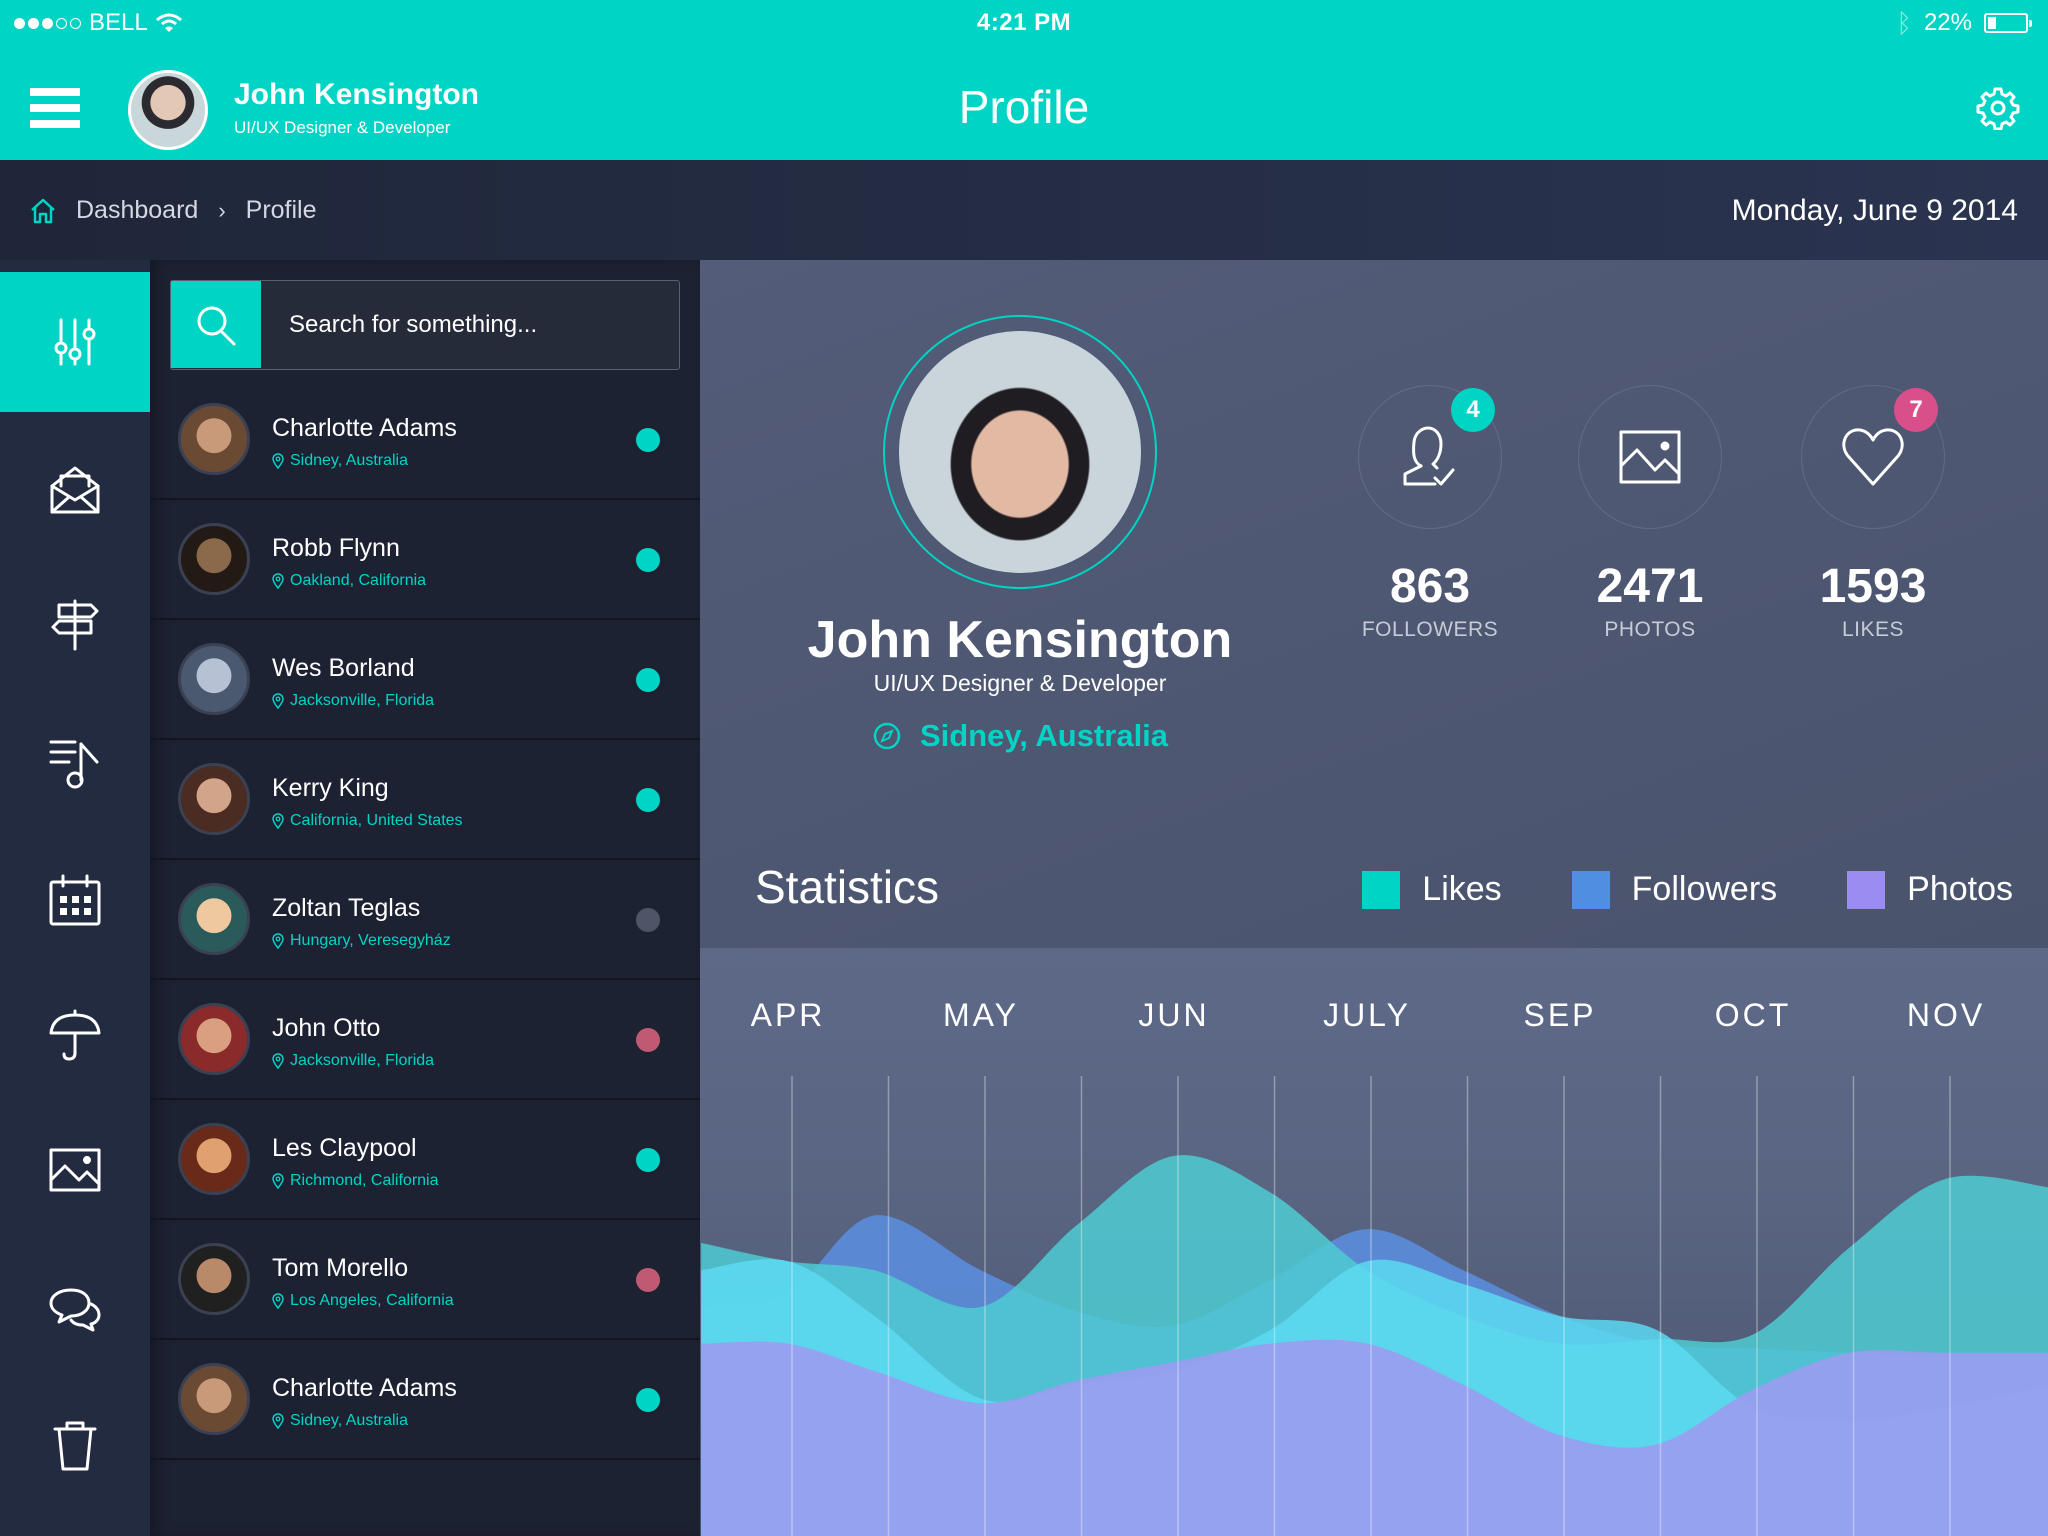 The height and width of the screenshot is (1536, 2048). What do you see at coordinates (1916, 410) in the screenshot?
I see `likes-badge: 7` at bounding box center [1916, 410].